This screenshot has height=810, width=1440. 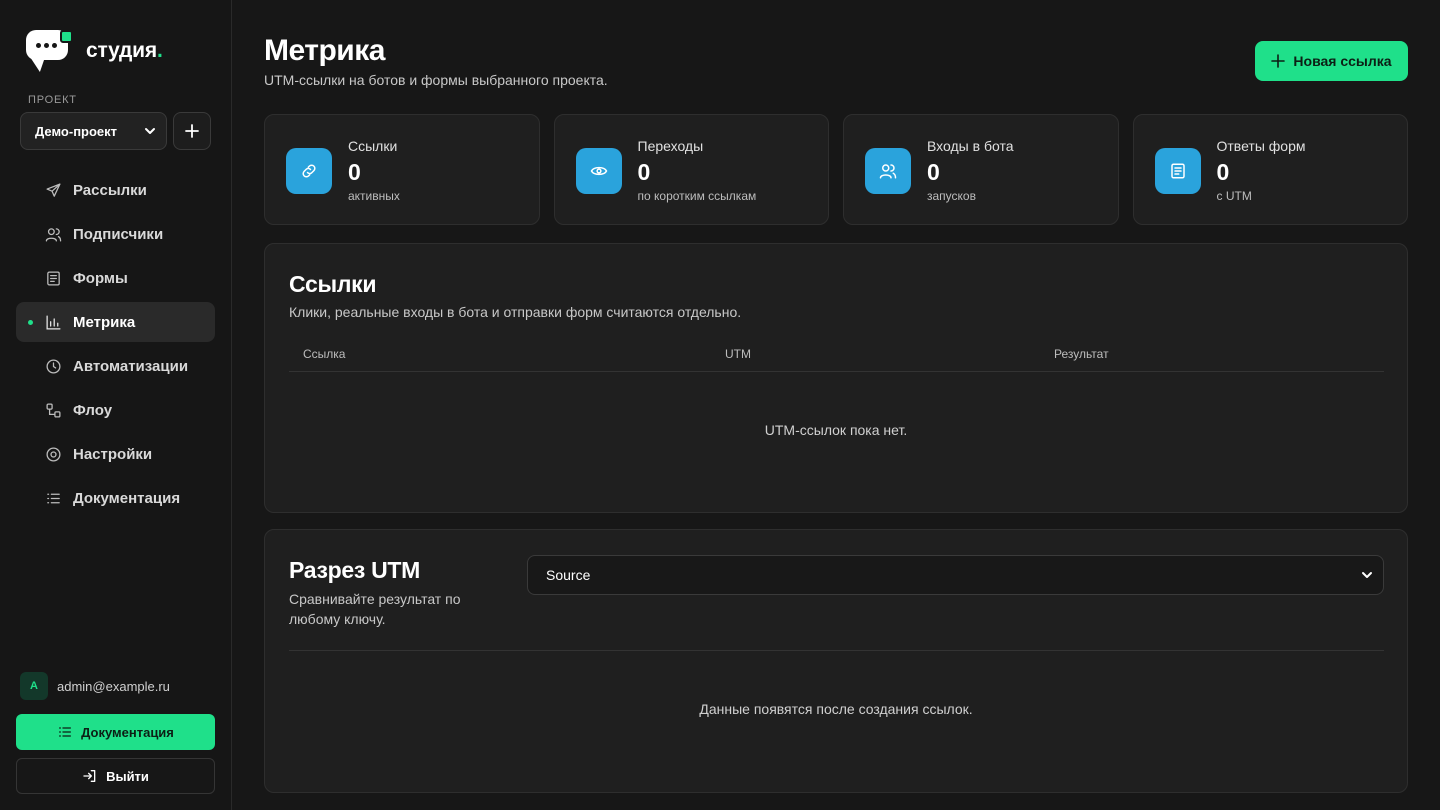 I want to click on column-header-result: Результат, so click(x=1081, y=354).